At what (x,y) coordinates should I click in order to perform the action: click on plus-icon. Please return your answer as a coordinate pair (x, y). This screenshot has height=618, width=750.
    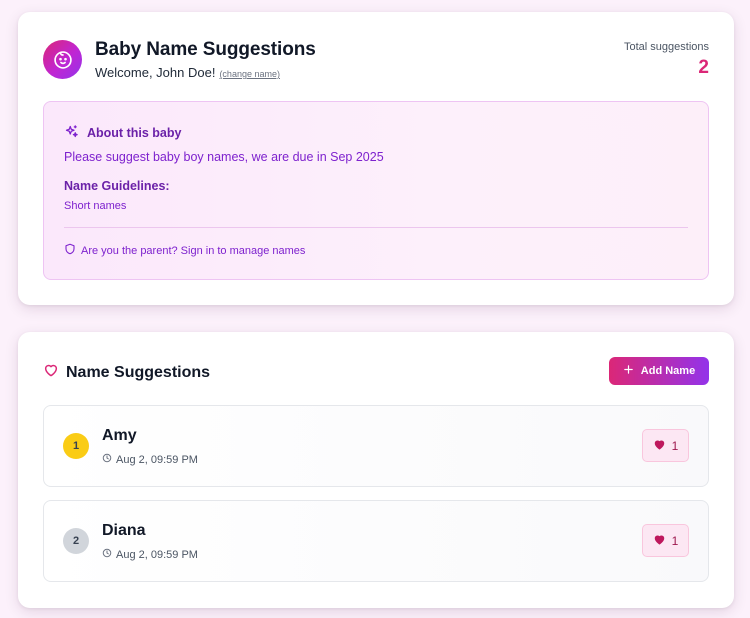
    Looking at the image, I should click on (628, 371).